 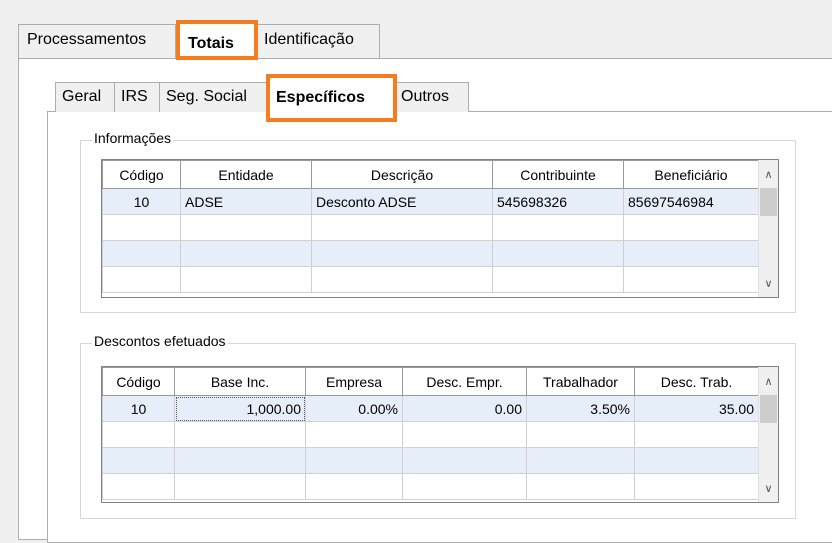 What do you see at coordinates (768, 228) in the screenshot?
I see `informacoes-scrollbar: ∧ ∨` at bounding box center [768, 228].